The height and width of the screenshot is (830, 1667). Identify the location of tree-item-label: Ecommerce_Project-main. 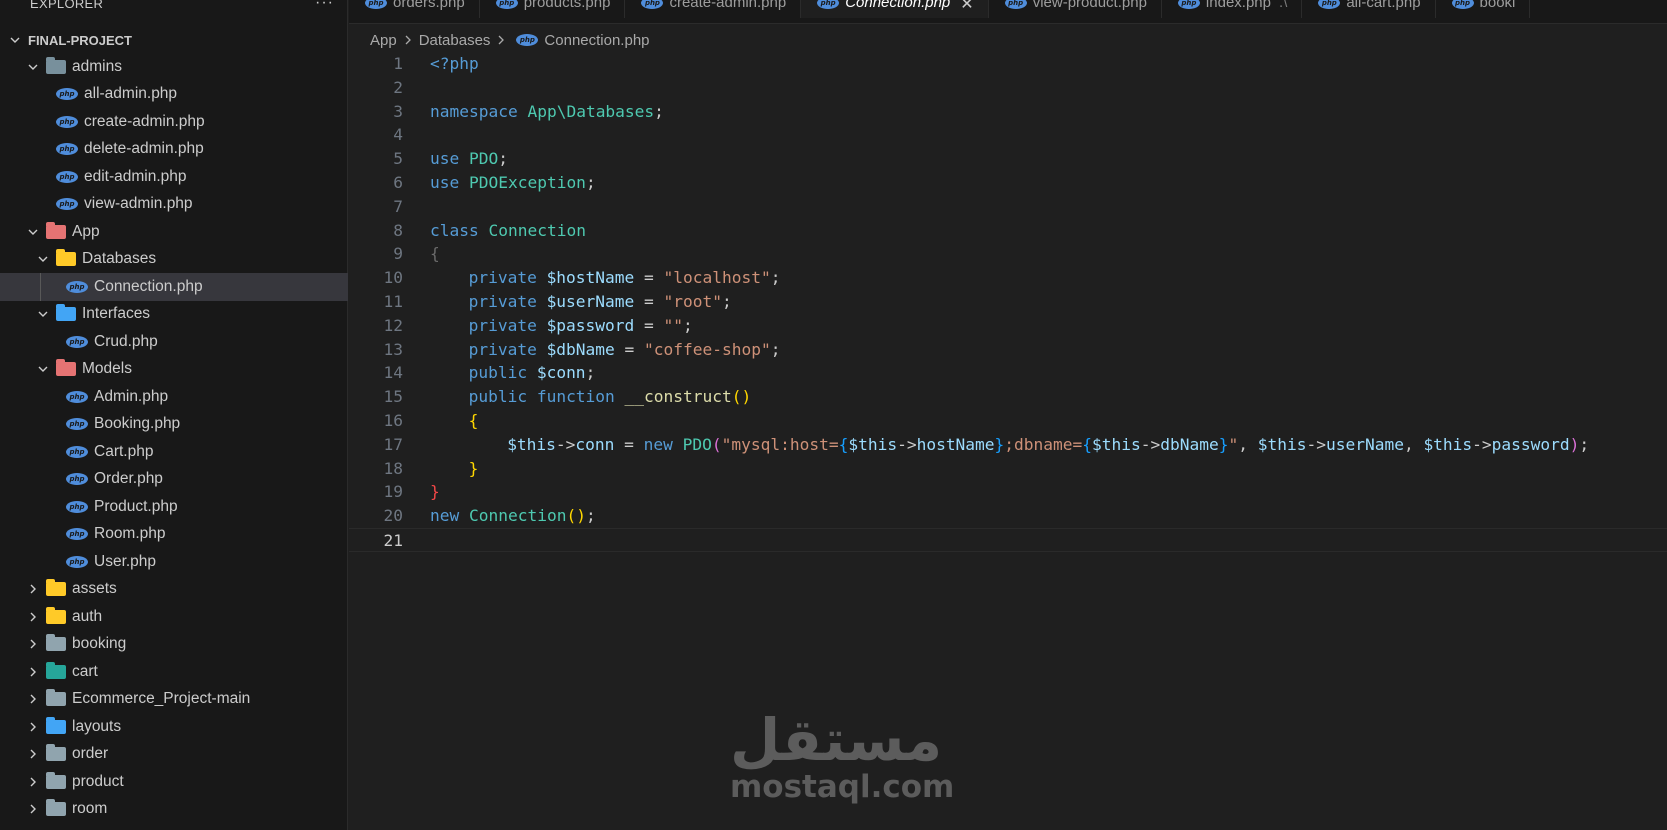
(161, 699).